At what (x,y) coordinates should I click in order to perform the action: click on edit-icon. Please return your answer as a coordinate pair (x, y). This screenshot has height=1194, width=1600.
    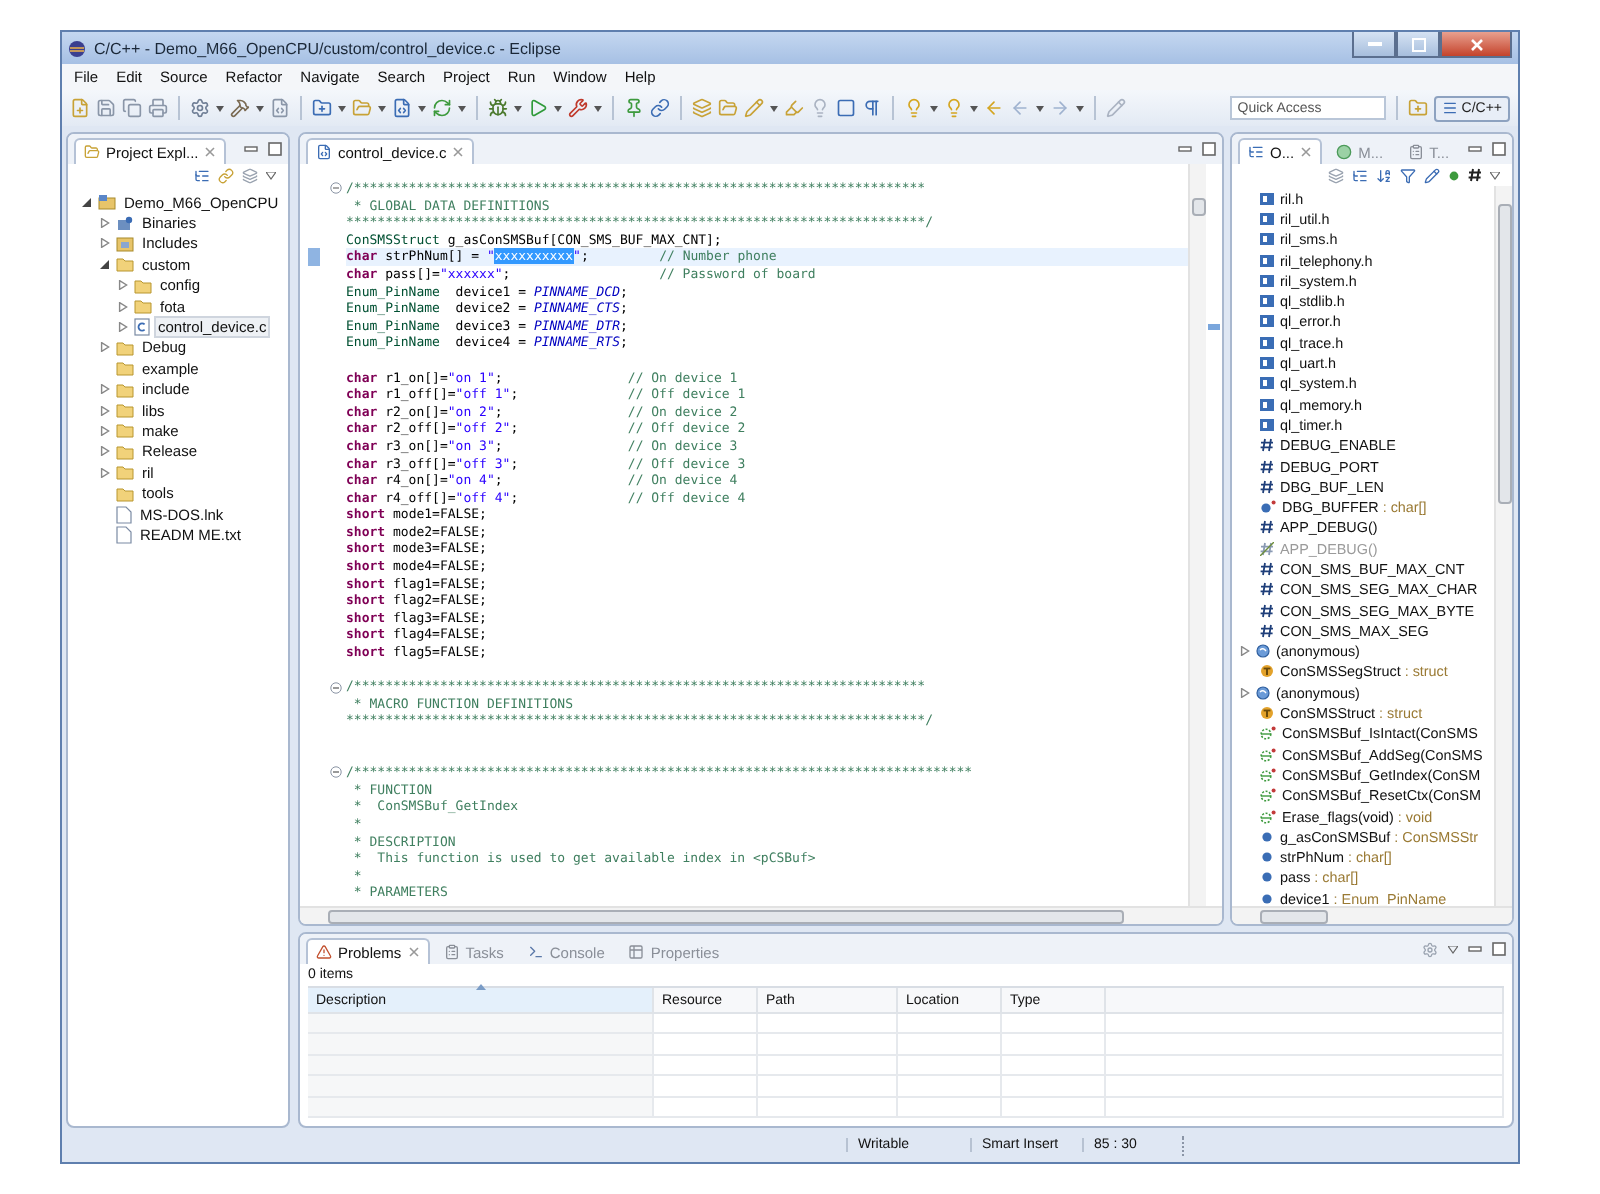
    Looking at the image, I should click on (1116, 108).